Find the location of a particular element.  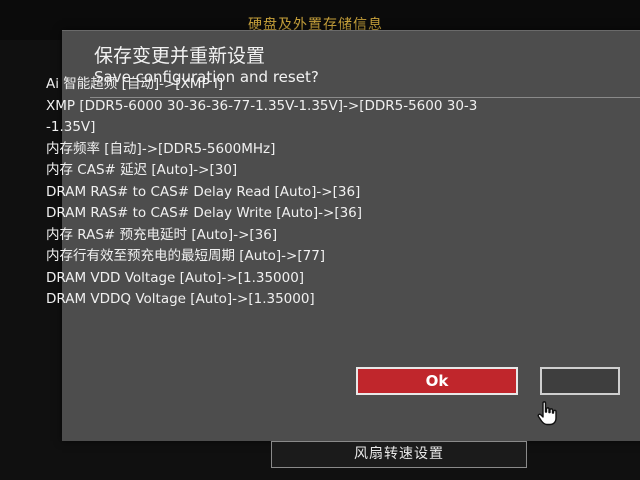

dialog-title: 保存变更并重新设置 is located at coordinates (180, 56).